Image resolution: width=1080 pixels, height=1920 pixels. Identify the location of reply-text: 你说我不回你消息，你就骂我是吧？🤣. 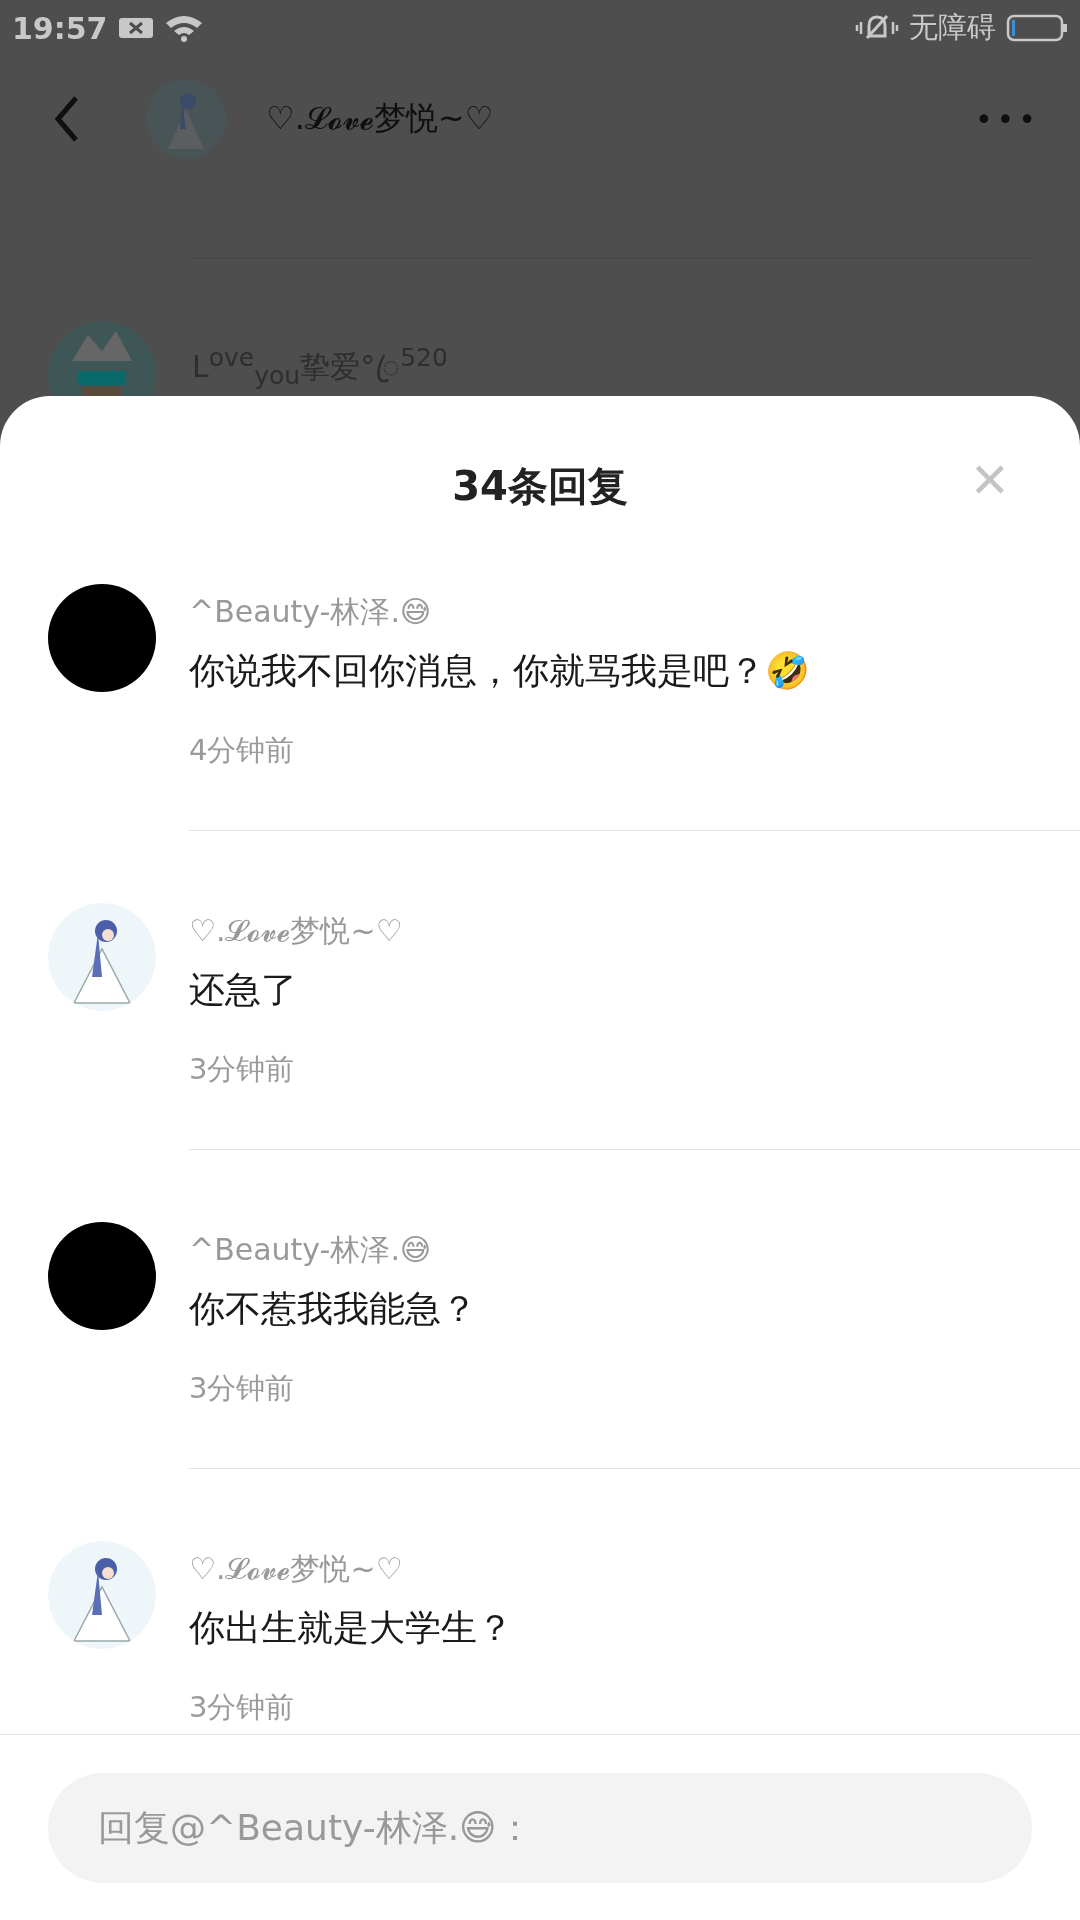
(499, 671).